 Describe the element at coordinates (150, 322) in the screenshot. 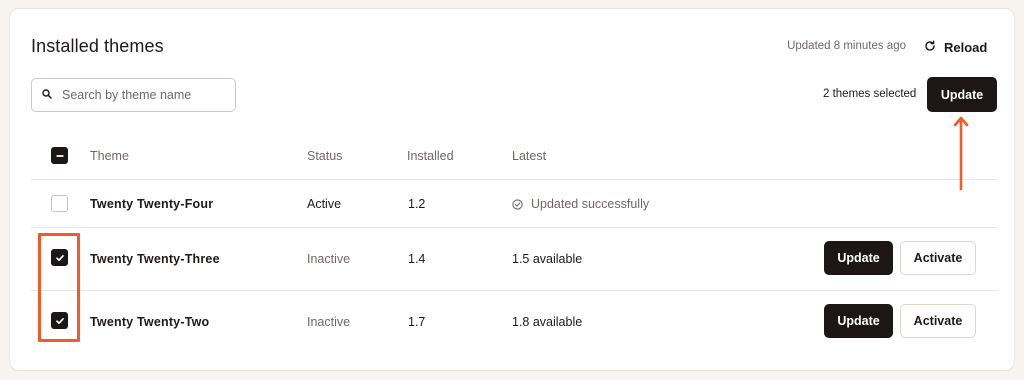

I see `theme-name: Twenty Twenty-Two` at that location.